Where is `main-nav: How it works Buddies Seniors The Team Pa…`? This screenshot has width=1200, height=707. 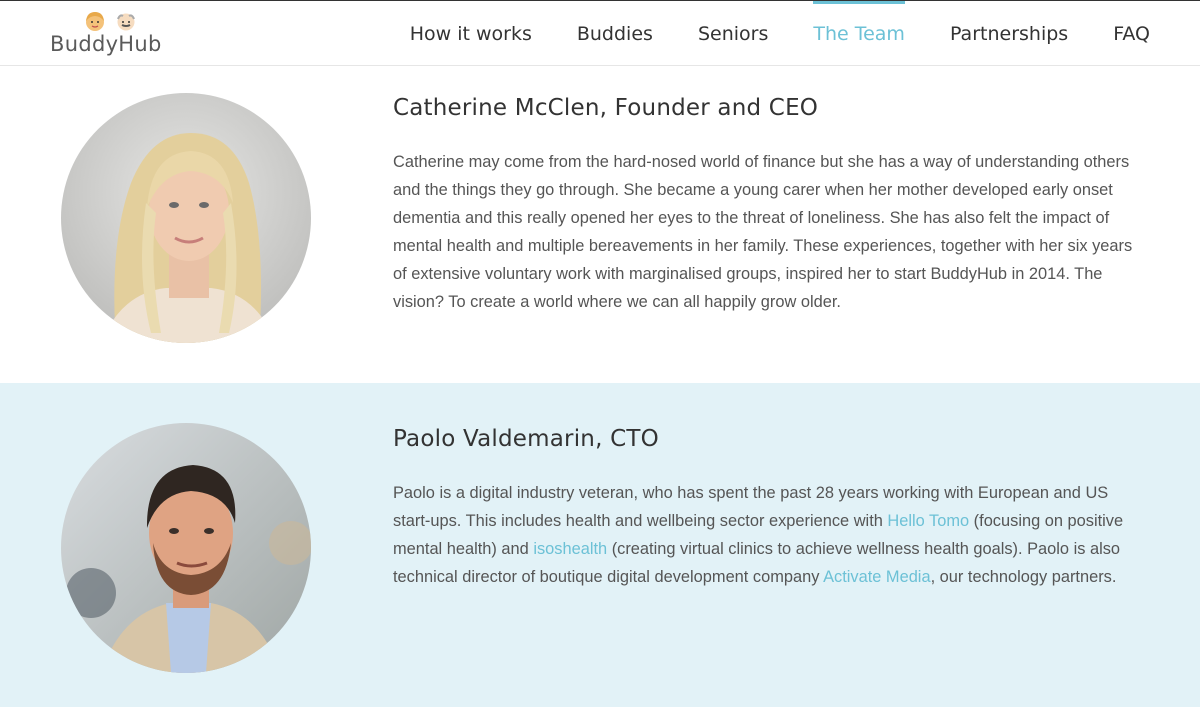
main-nav: How it works Buddies Seniors The Team Pa… is located at coordinates (757, 34).